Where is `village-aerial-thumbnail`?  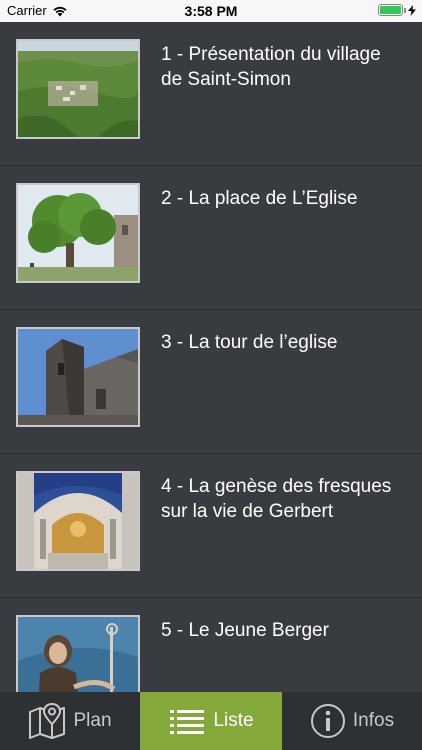
village-aerial-thumbnail is located at coordinates (78, 89).